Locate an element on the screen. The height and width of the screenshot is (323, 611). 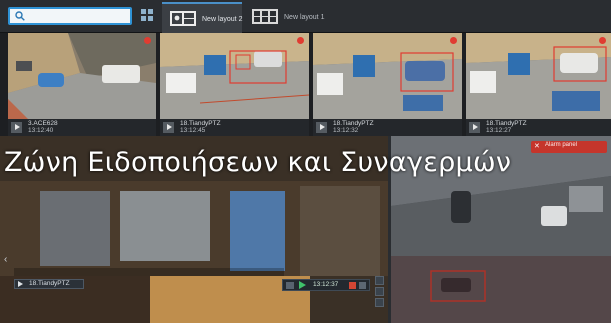
playback-time: 13:12:37 is located at coordinates (326, 284).